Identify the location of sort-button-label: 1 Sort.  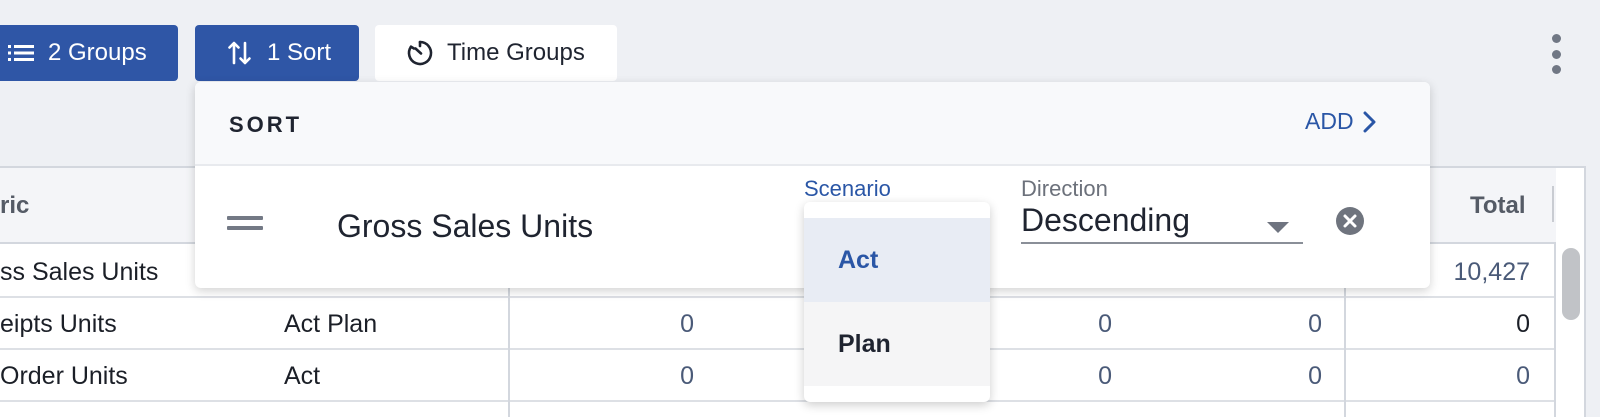
(299, 52).